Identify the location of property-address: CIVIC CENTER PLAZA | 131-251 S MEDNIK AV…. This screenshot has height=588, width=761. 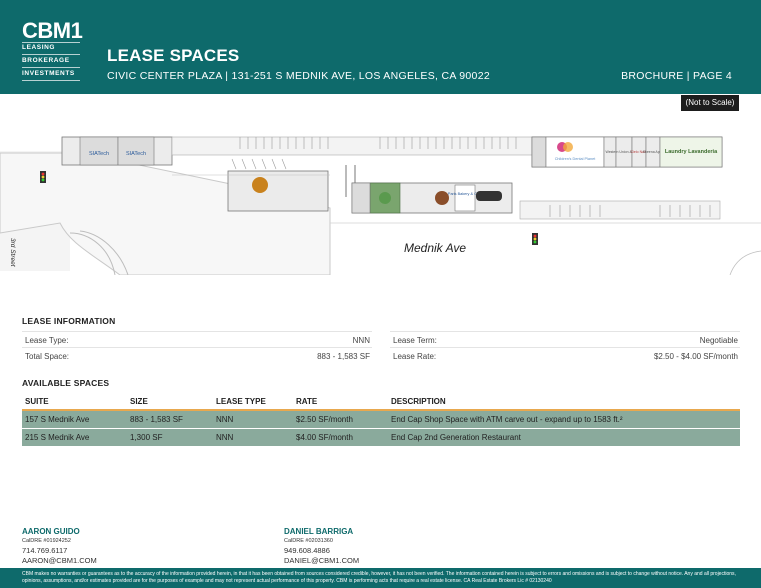
(298, 76).